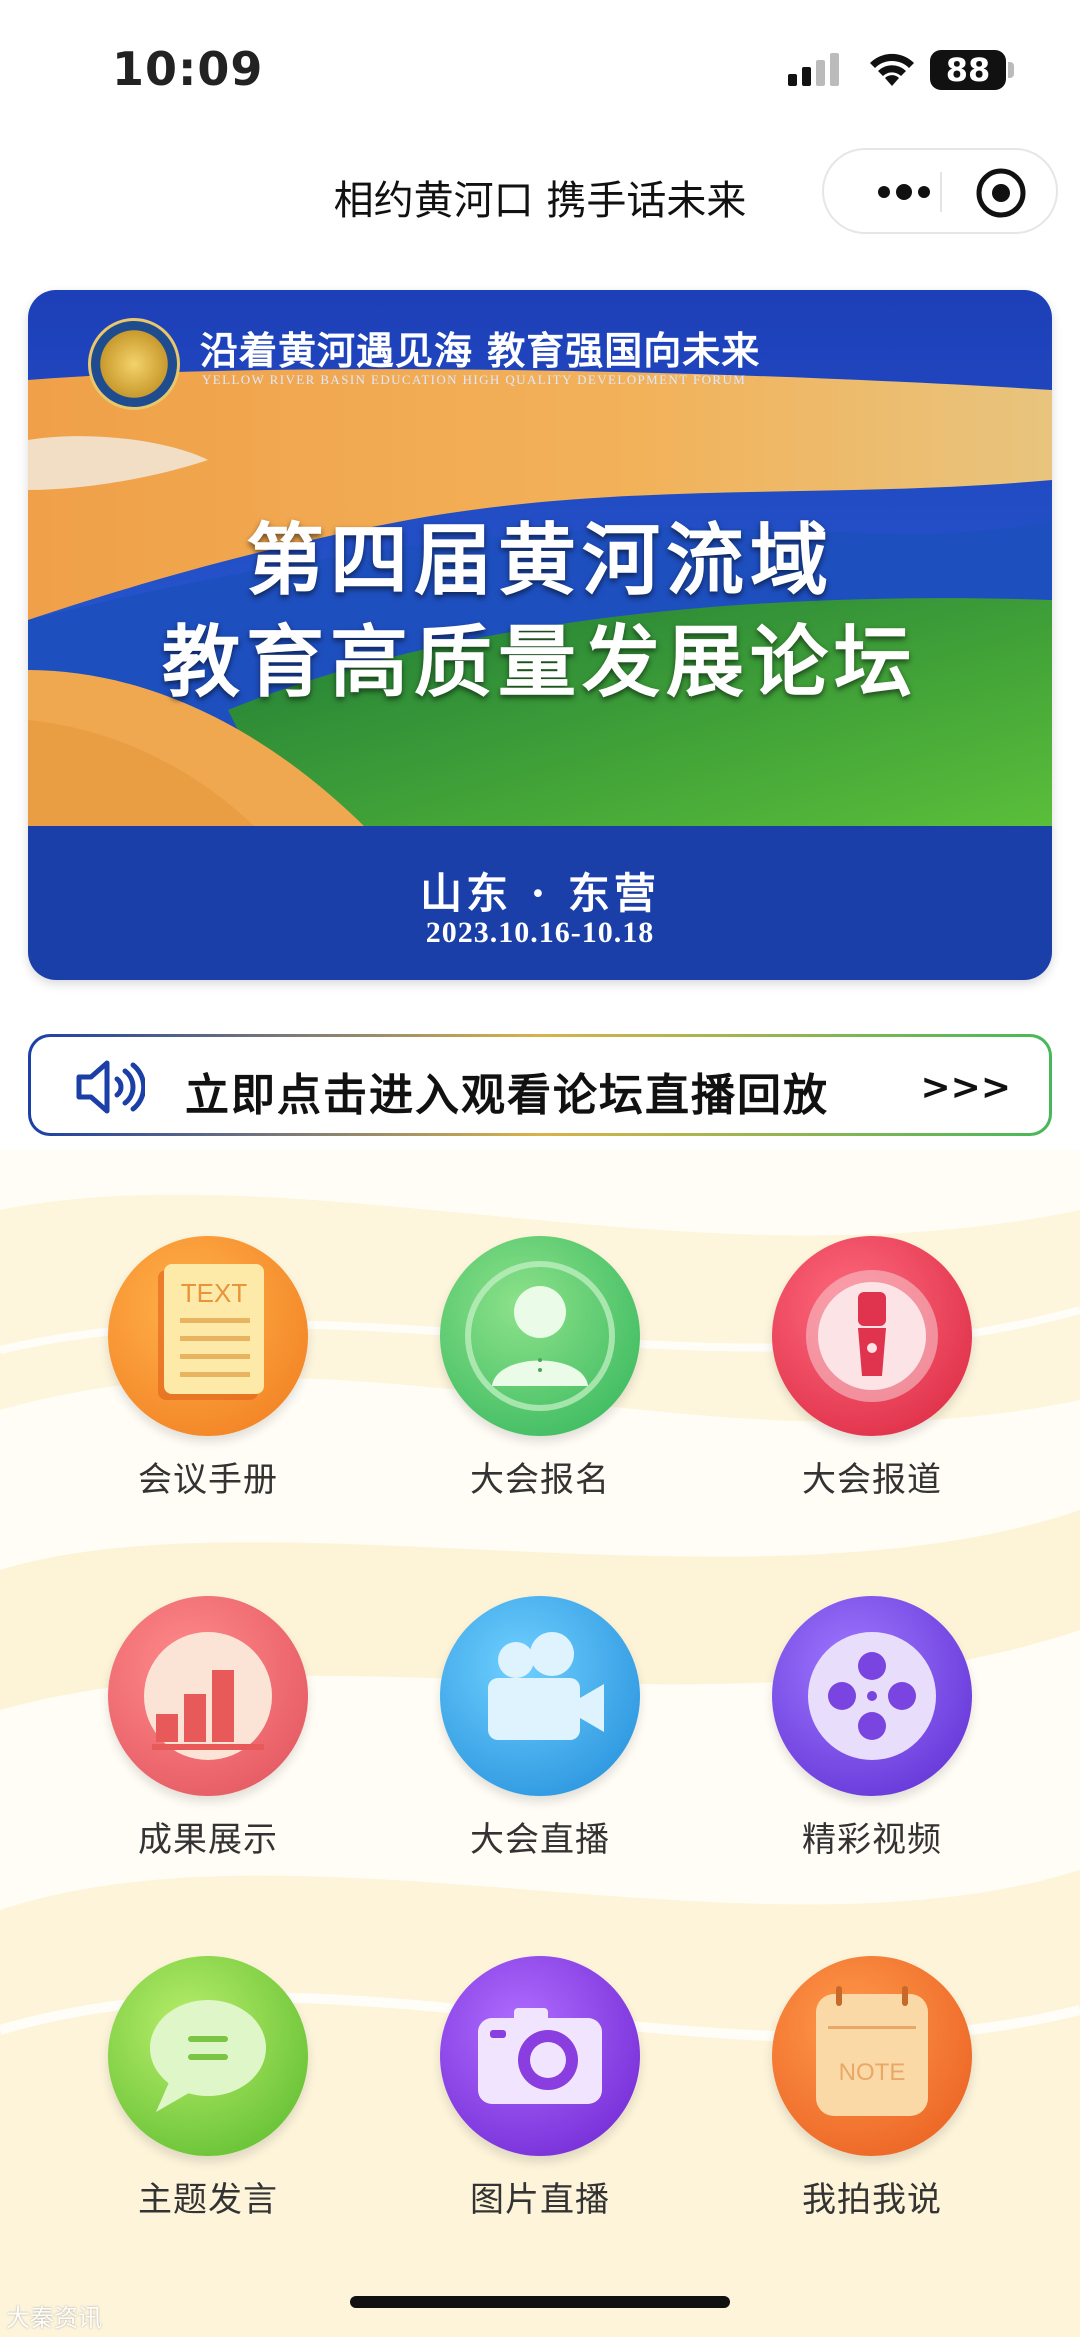 This screenshot has width=1080, height=2337. I want to click on menu-label: 我拍我说, so click(872, 2200).